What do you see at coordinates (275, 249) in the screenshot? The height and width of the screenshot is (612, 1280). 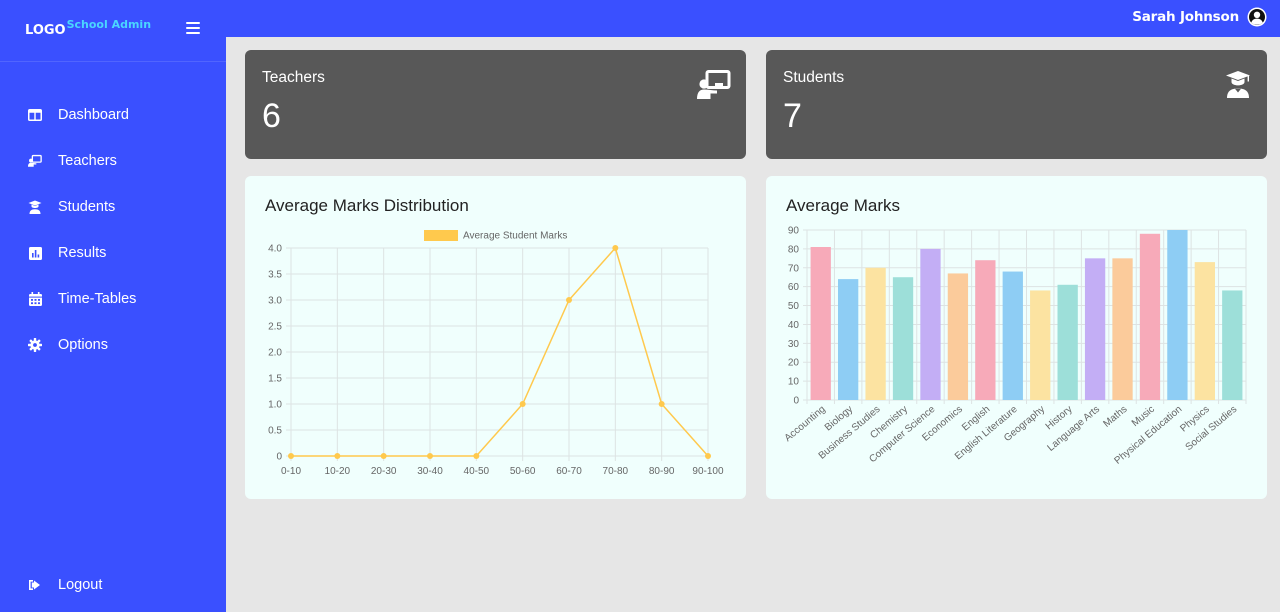 I see `y-tick-label: 4.0` at bounding box center [275, 249].